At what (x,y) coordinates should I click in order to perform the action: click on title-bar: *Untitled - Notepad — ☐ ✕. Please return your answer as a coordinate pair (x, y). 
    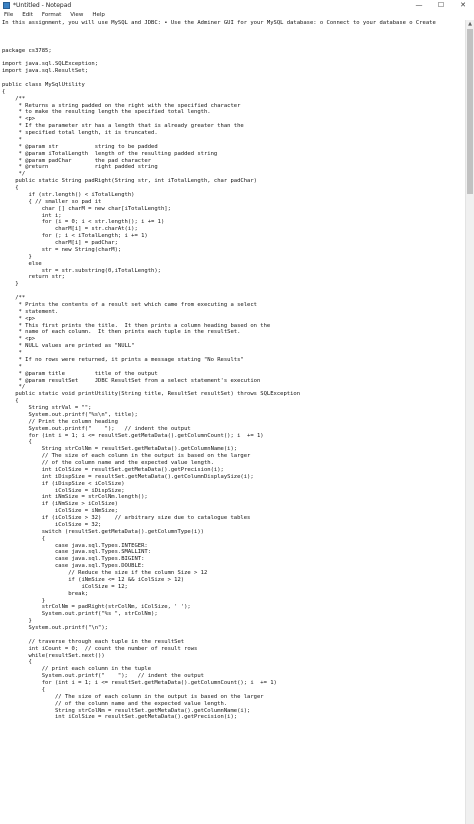
    Looking at the image, I should click on (237, 5).